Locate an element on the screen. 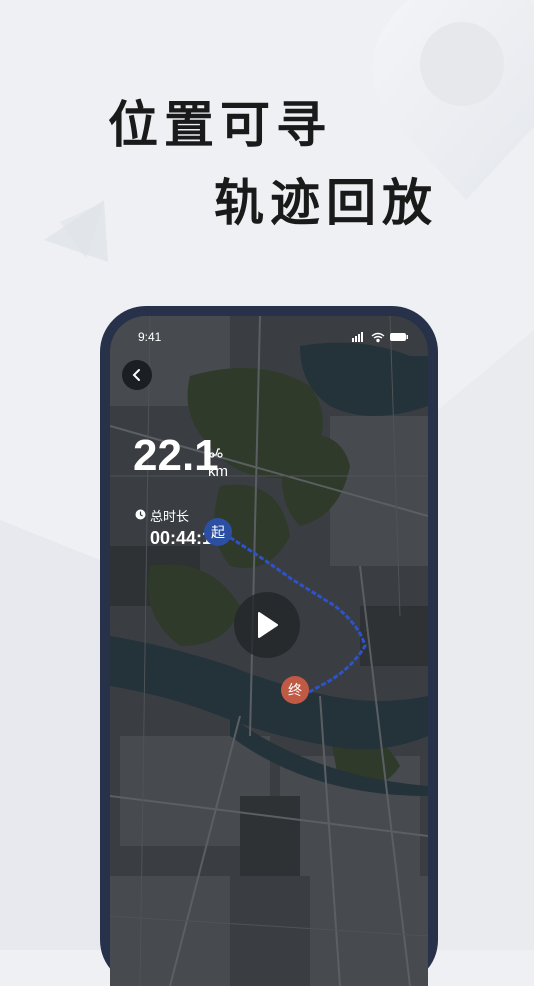 Image resolution: width=534 pixels, height=986 pixels. right-shade is located at coordinates (486, 640).